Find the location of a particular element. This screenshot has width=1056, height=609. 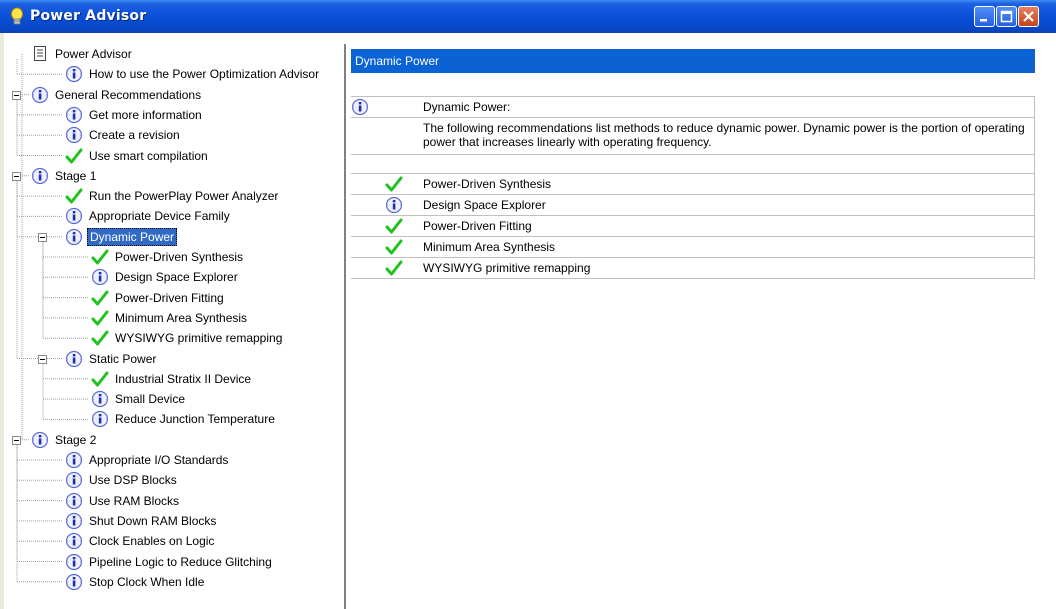

tree-item-label: Appropriate Device Family is located at coordinates (159, 216).